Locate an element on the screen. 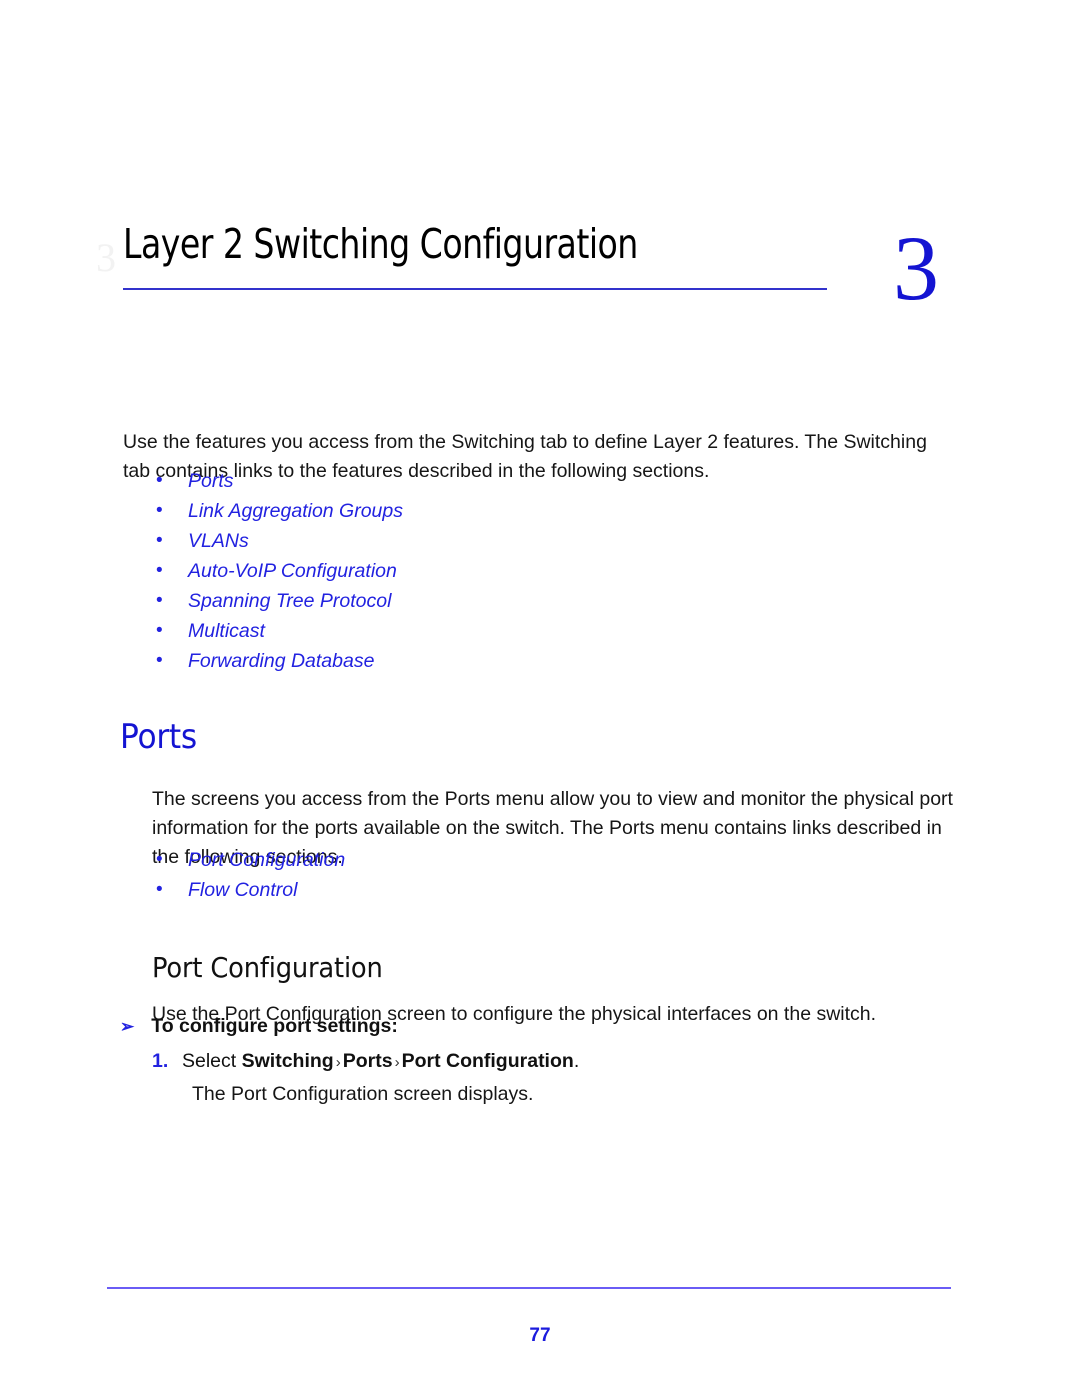  link-label: Multicast is located at coordinates (226, 631).